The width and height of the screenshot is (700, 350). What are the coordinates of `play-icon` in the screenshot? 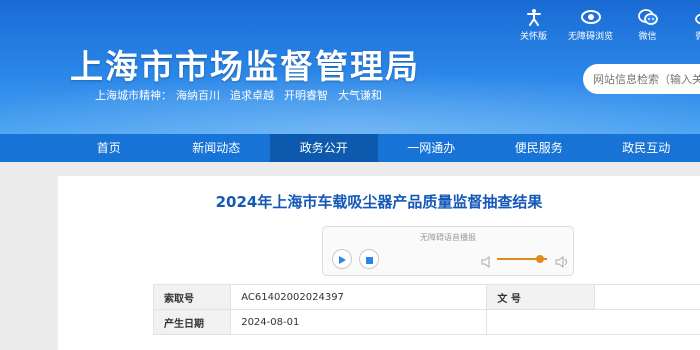 It's located at (342, 259).